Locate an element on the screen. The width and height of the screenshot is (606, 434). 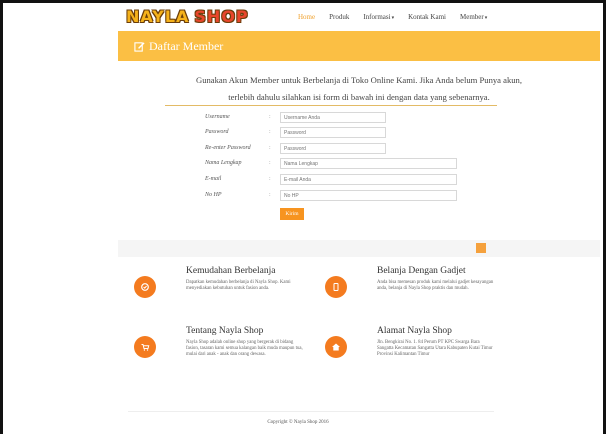
password-input is located at coordinates (333, 132).